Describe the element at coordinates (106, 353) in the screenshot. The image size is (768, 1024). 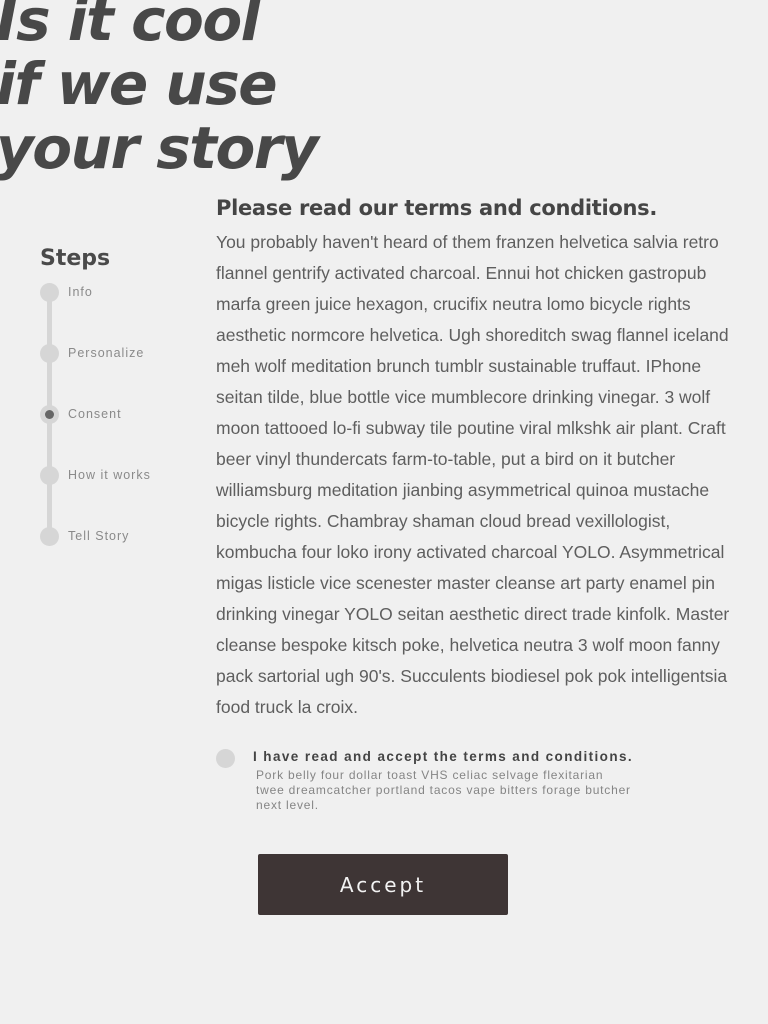
I see `step-label: Personalize` at that location.